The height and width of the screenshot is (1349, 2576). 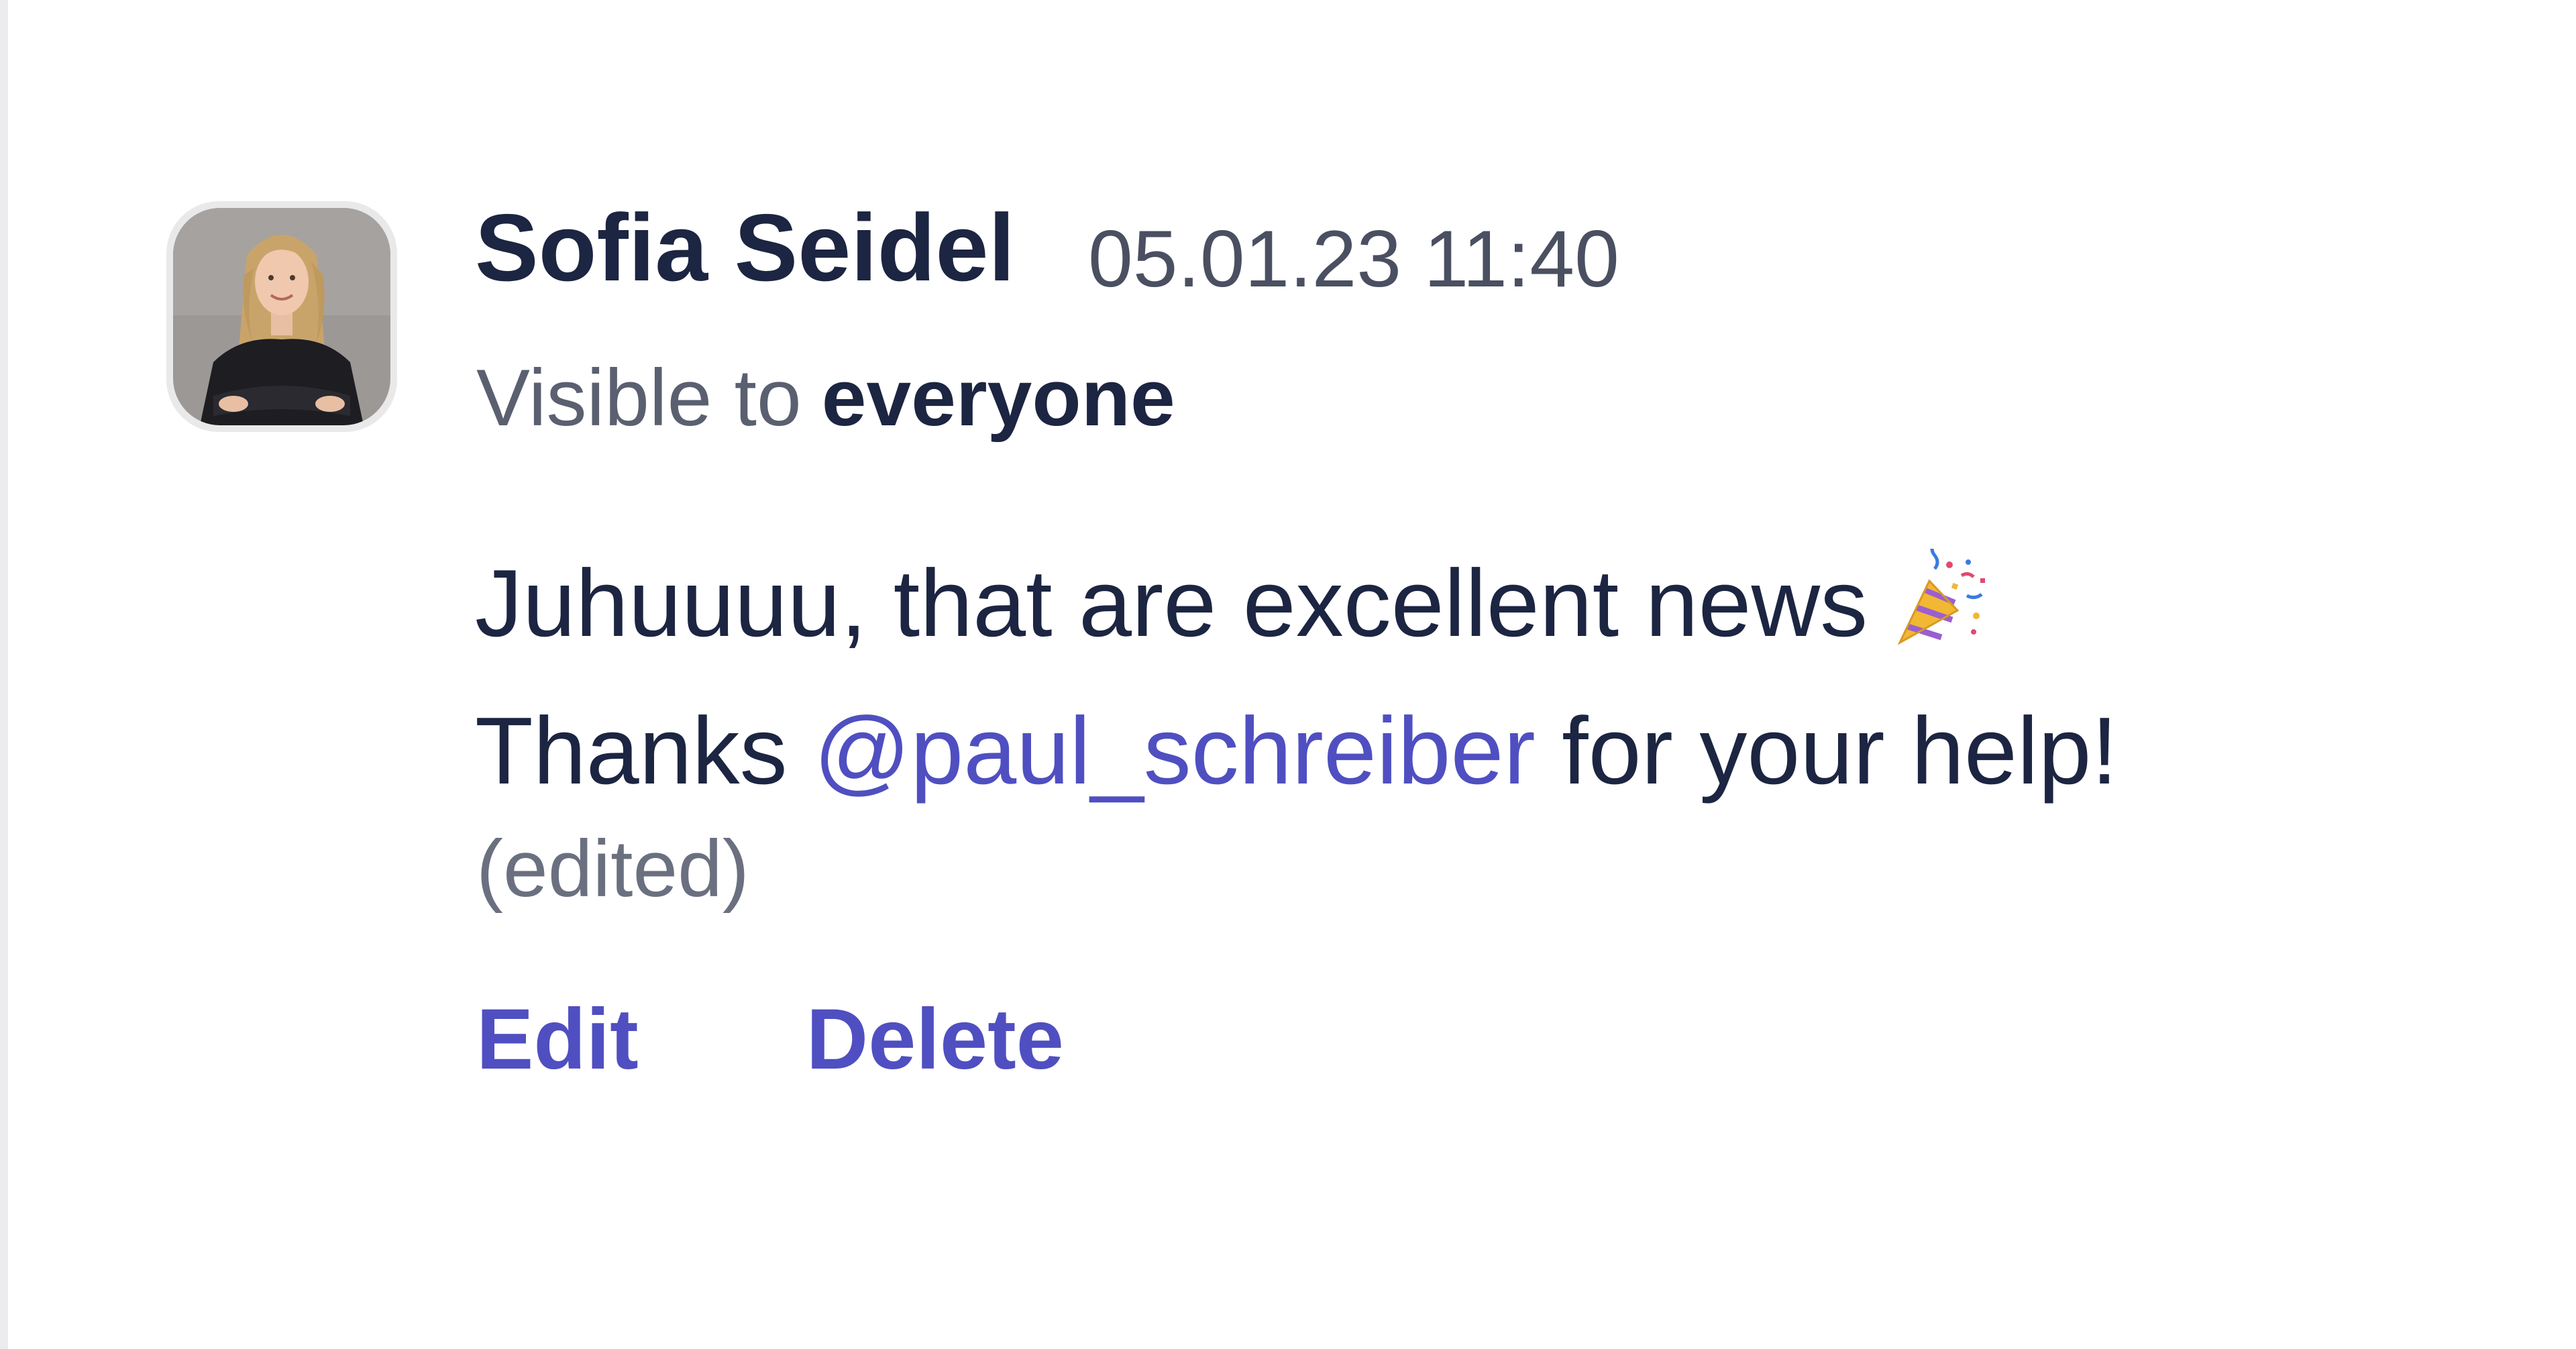 What do you see at coordinates (998, 398) in the screenshot?
I see `visibility-target: everyone` at bounding box center [998, 398].